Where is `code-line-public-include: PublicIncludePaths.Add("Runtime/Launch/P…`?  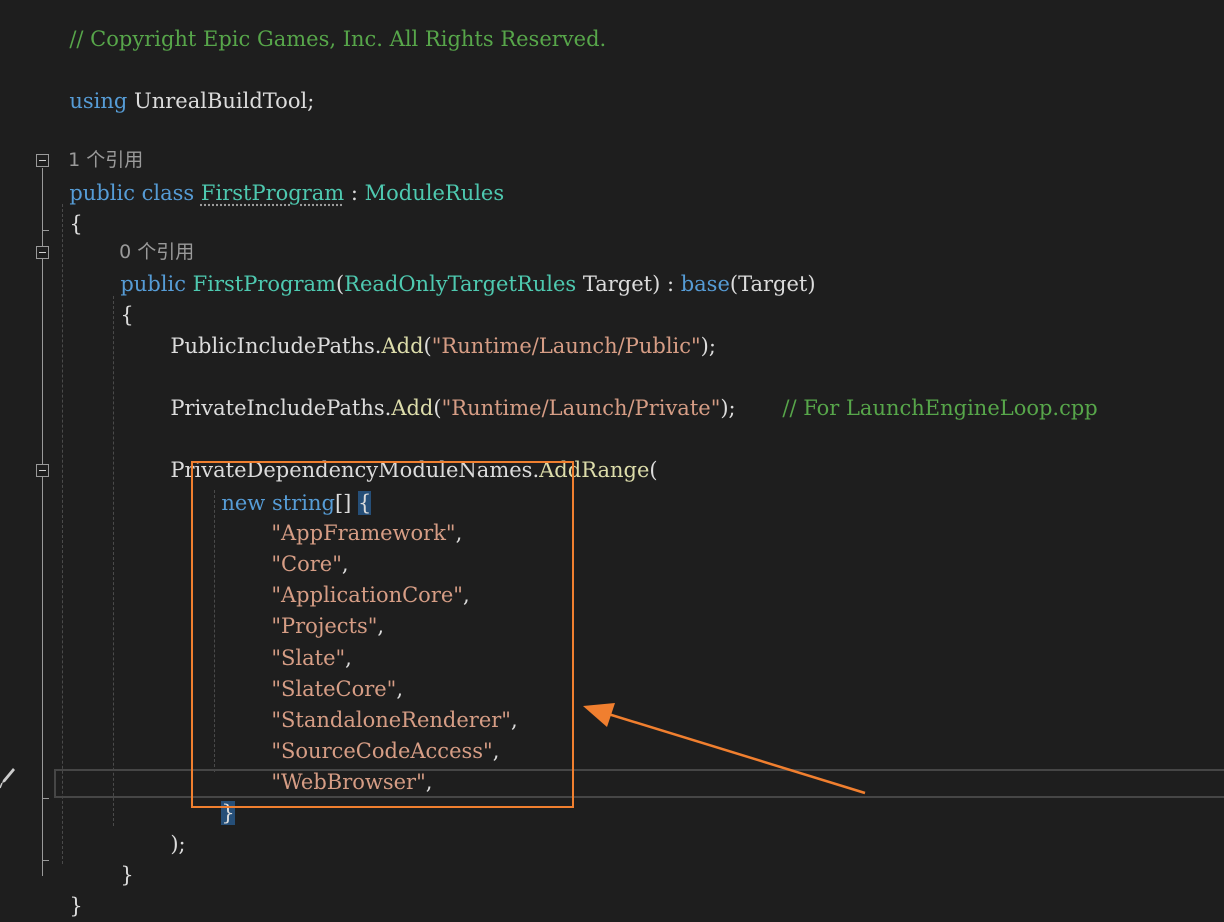
code-line-public-include: PublicIncludePaths.Add("Runtime/Launch/P… is located at coordinates (443, 346).